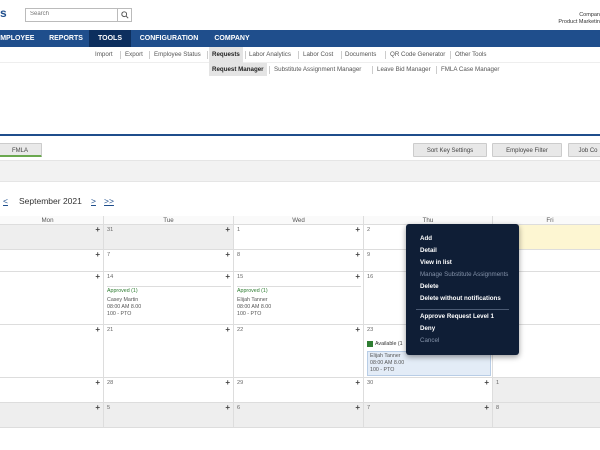 This screenshot has width=600, height=450. Describe the element at coordinates (52, 220) in the screenshot. I see `day-header-mon: Mon` at that location.